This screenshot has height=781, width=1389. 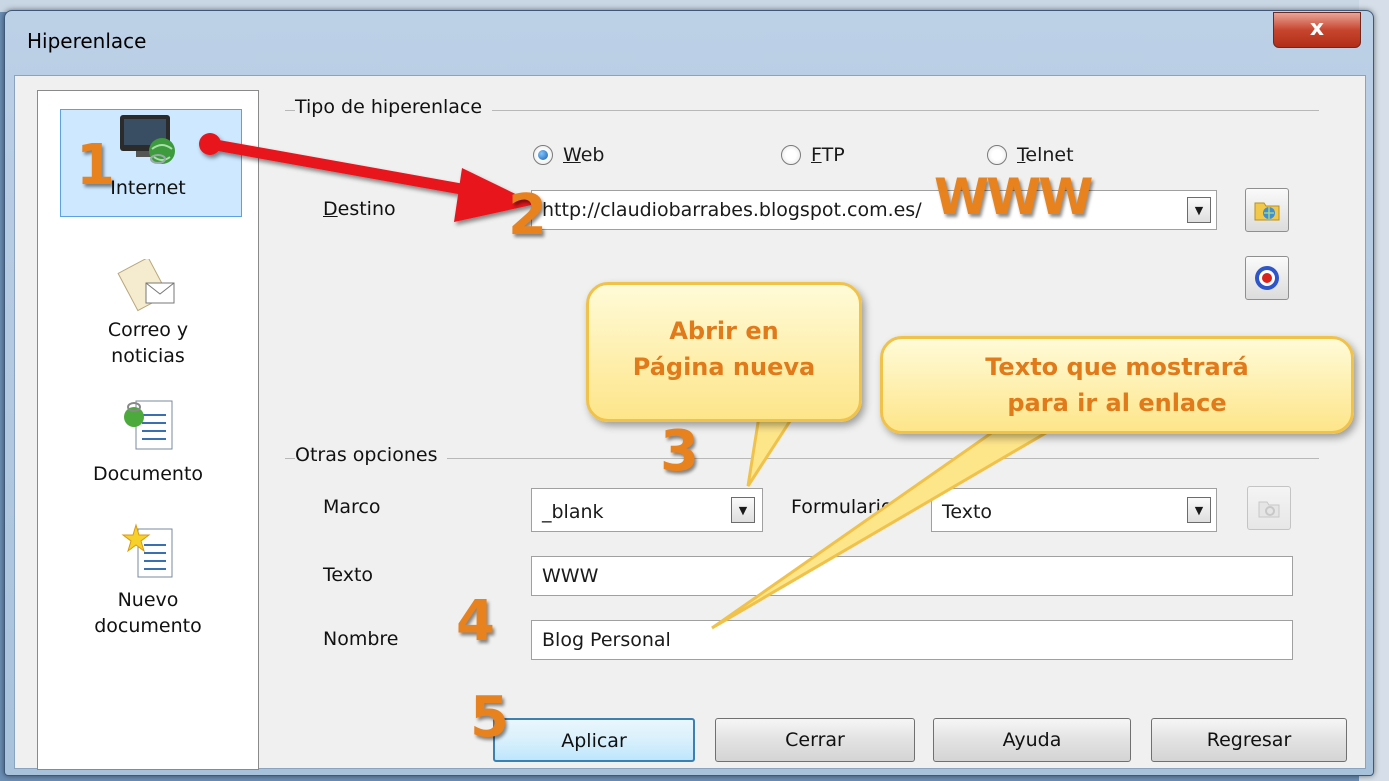 I want to click on callout-line2: para ir al enlace, so click(x=1117, y=403).